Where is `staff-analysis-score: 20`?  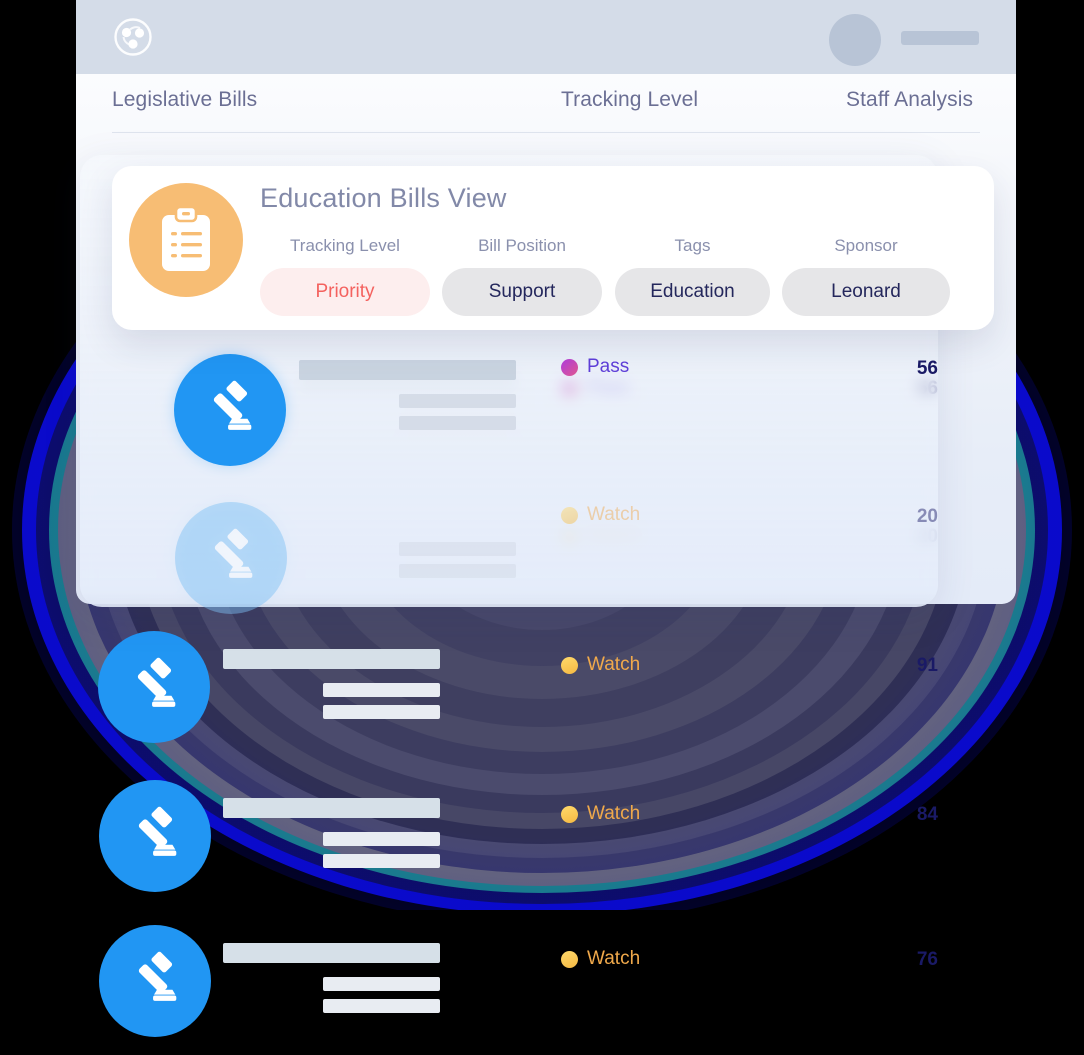 staff-analysis-score: 20 is located at coordinates (927, 516).